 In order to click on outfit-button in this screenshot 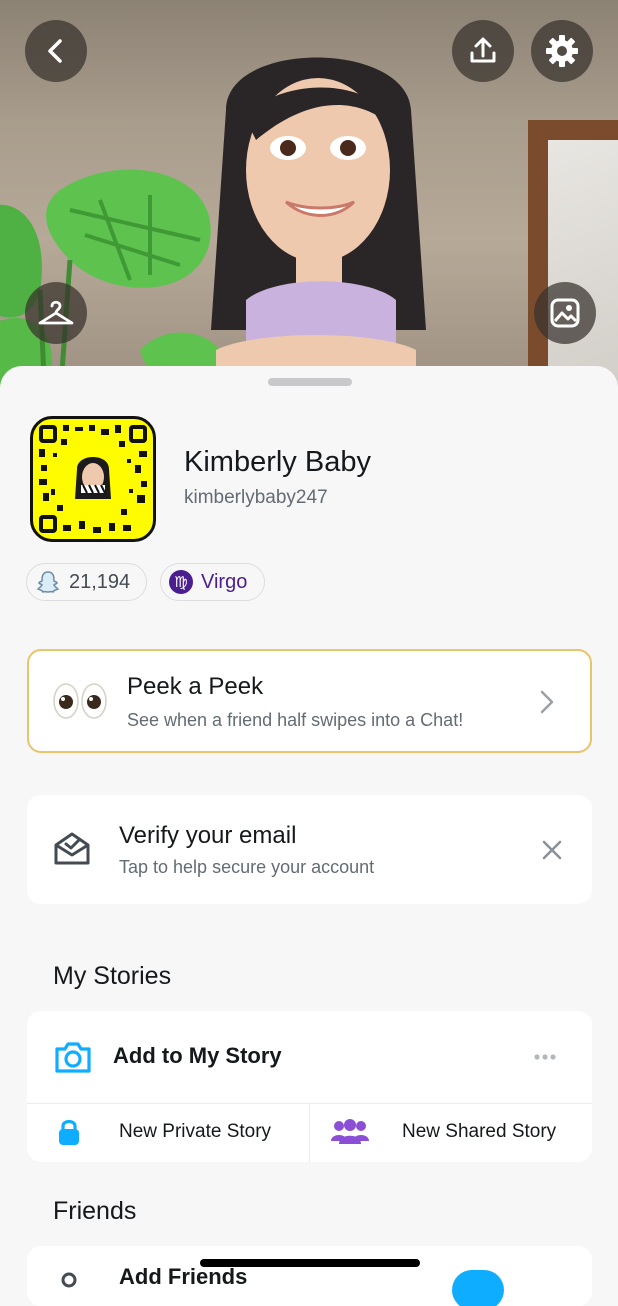, I will do `click(56, 313)`.